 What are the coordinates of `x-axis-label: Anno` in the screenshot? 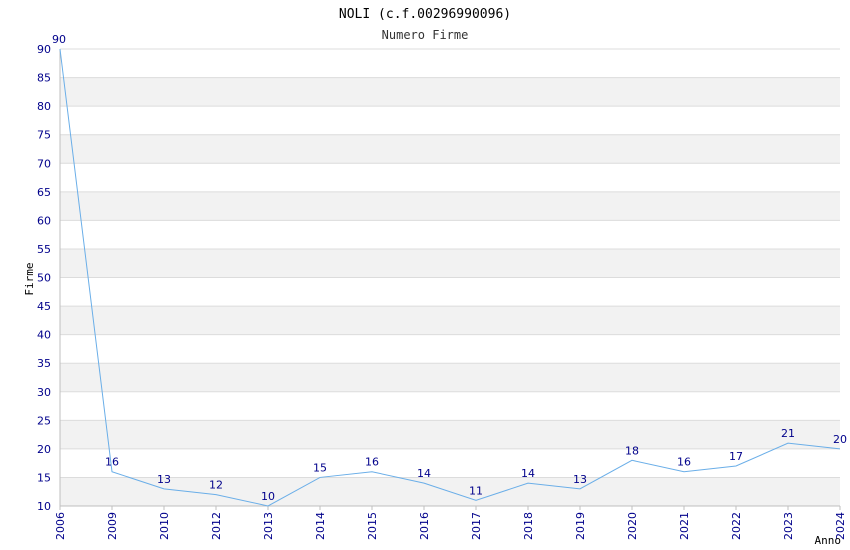 It's located at (828, 540).